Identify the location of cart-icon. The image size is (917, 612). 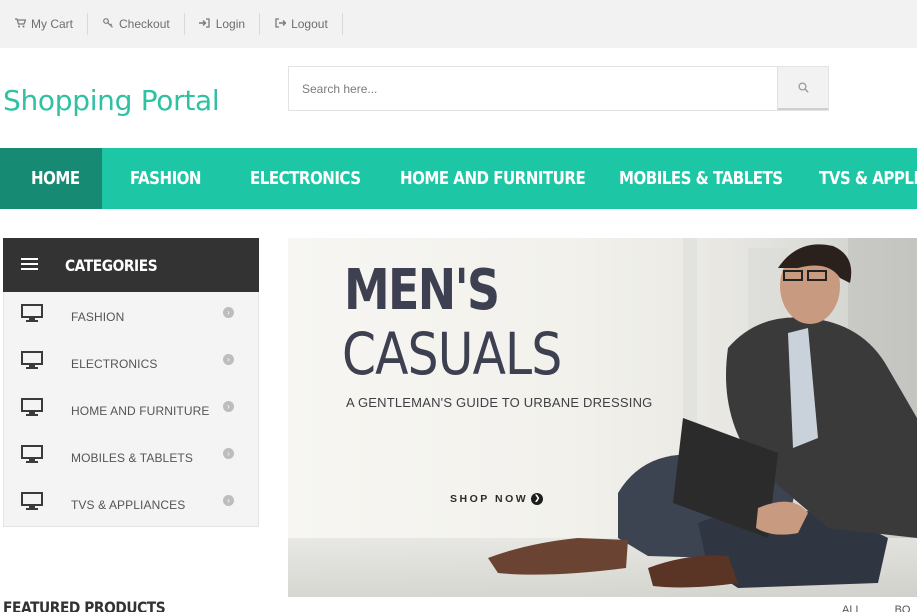
(20, 24).